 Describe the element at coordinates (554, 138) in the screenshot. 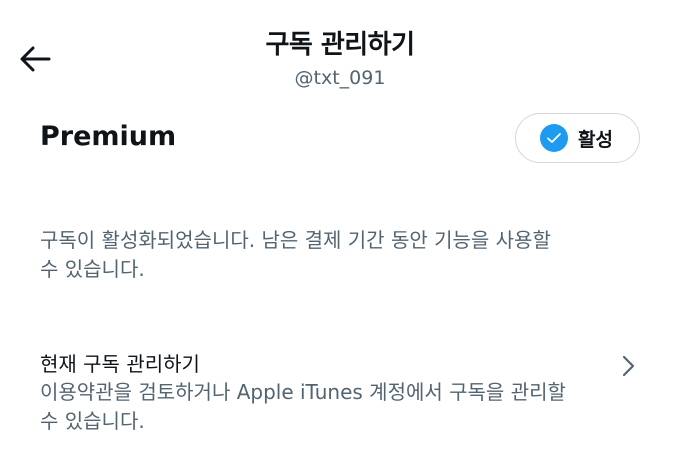

I see `check-circle-icon` at that location.